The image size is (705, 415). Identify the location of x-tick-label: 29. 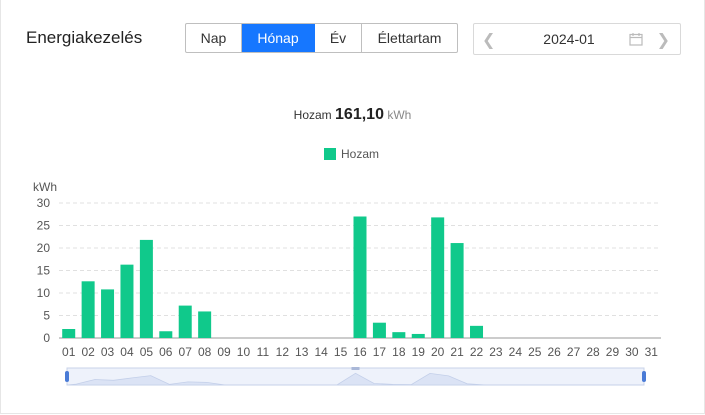
(613, 352).